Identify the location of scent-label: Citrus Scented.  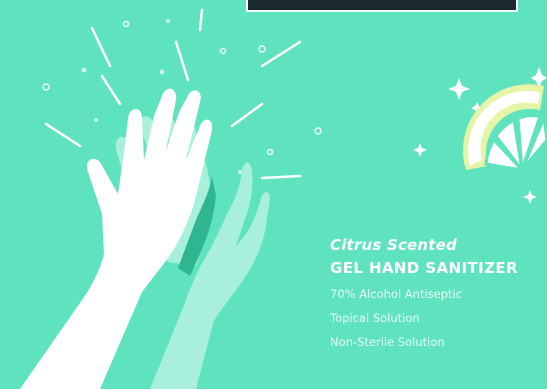
(393, 245).